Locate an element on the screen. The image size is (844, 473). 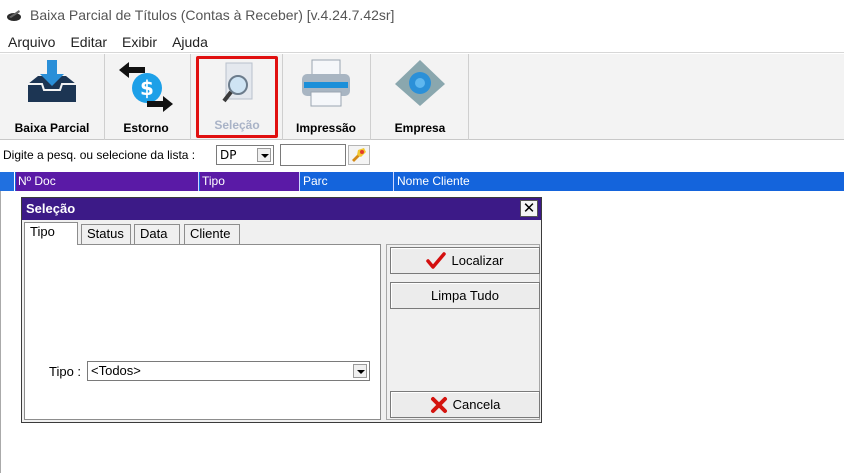
tipo-select-value: <Todos> is located at coordinates (116, 370).